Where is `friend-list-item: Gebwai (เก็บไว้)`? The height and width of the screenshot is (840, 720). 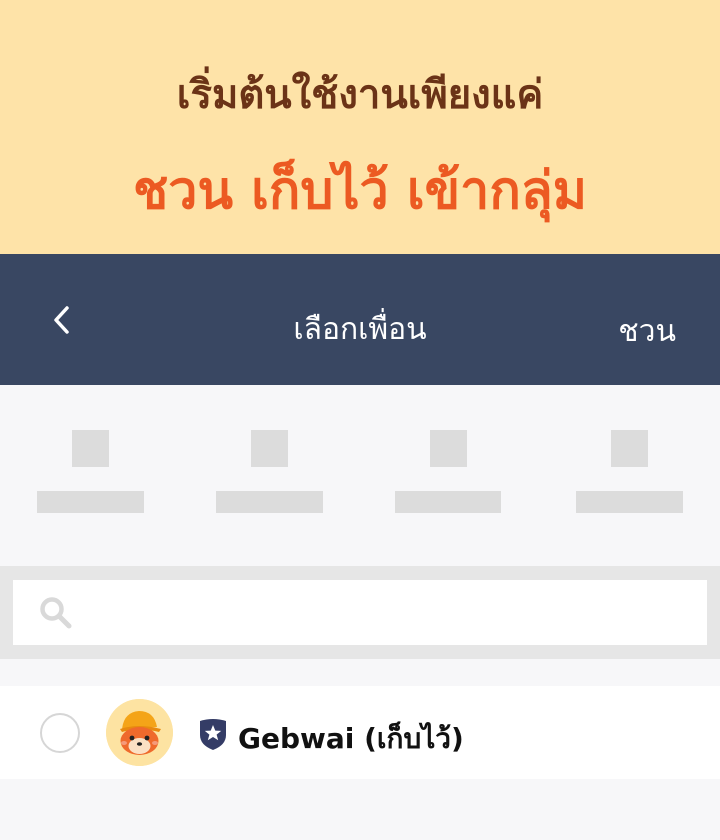
friend-list-item: Gebwai (เก็บไว้) is located at coordinates (360, 732).